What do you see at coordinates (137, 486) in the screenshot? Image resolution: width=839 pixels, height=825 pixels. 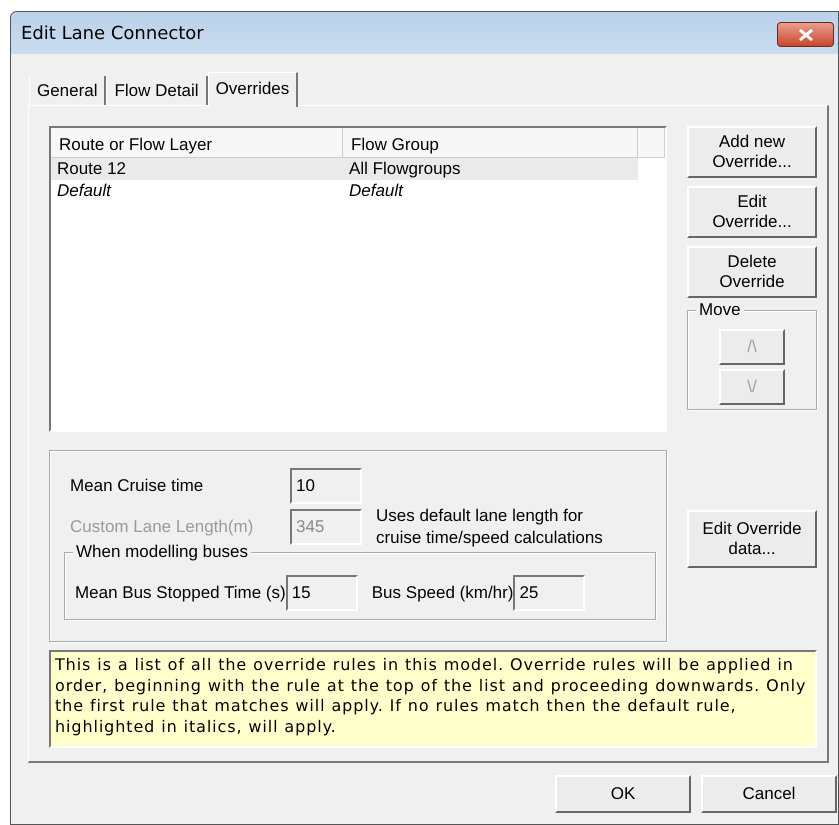 I see `field-label: Mean Cruise time` at bounding box center [137, 486].